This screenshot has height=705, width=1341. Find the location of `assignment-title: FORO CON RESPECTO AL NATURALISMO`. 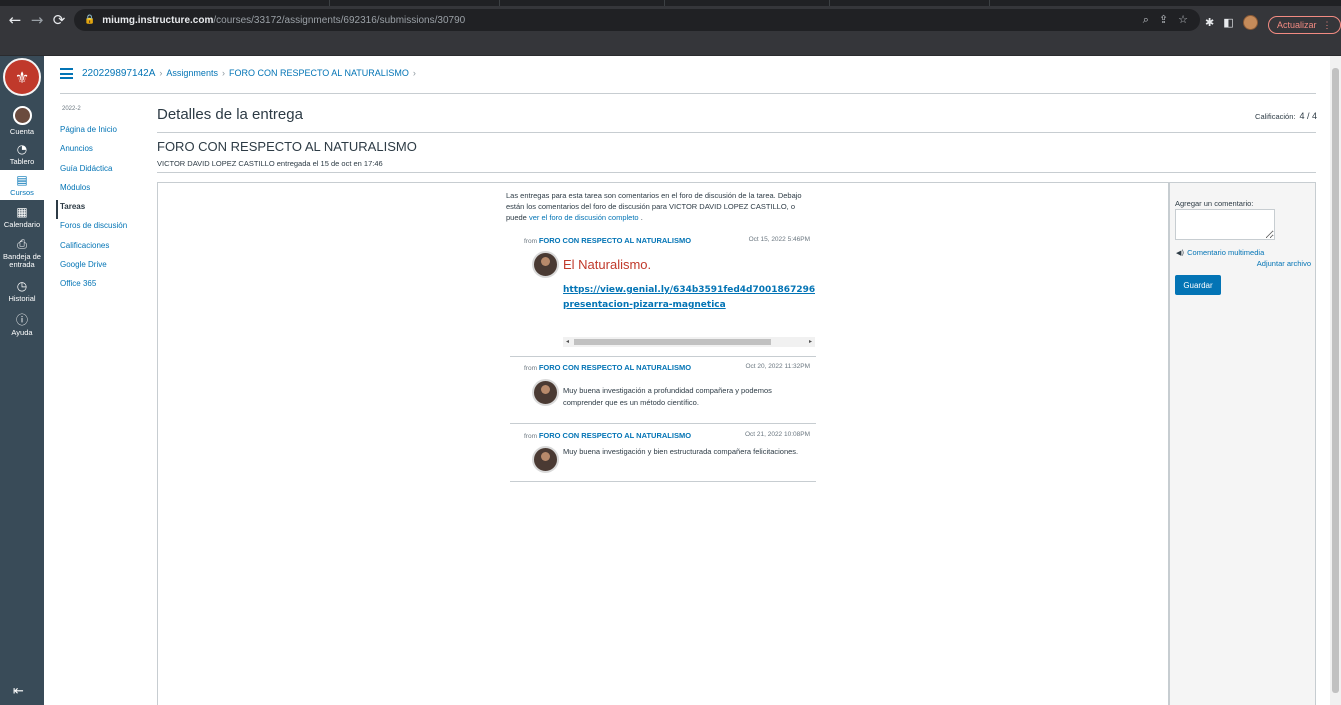

assignment-title: FORO CON RESPECTO AL NATURALISMO is located at coordinates (287, 146).